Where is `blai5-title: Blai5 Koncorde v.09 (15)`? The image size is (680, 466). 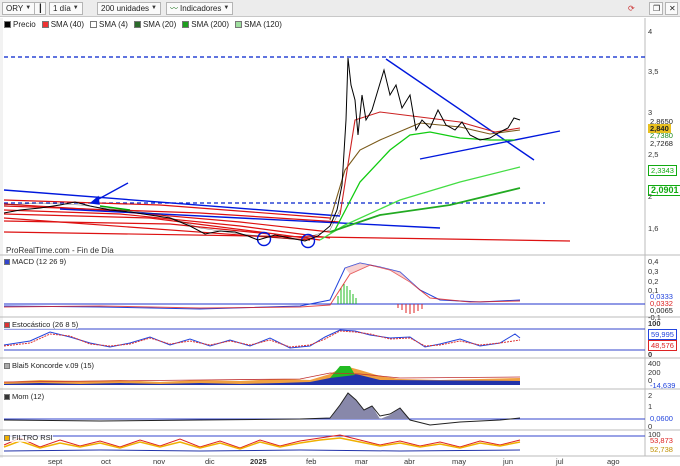
blai5-title: Blai5 Koncorde v.09 (15) is located at coordinates (49, 365).